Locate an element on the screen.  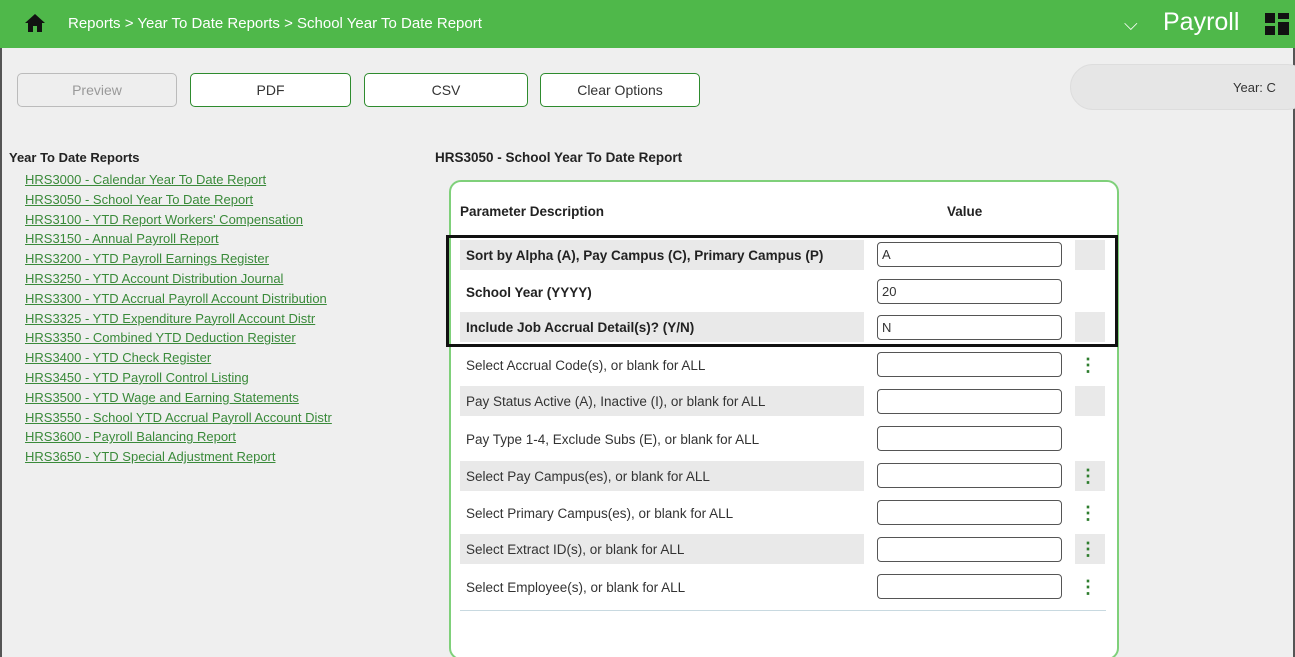
chevron-down-icon: ⌵ is located at coordinates (1131, 24).